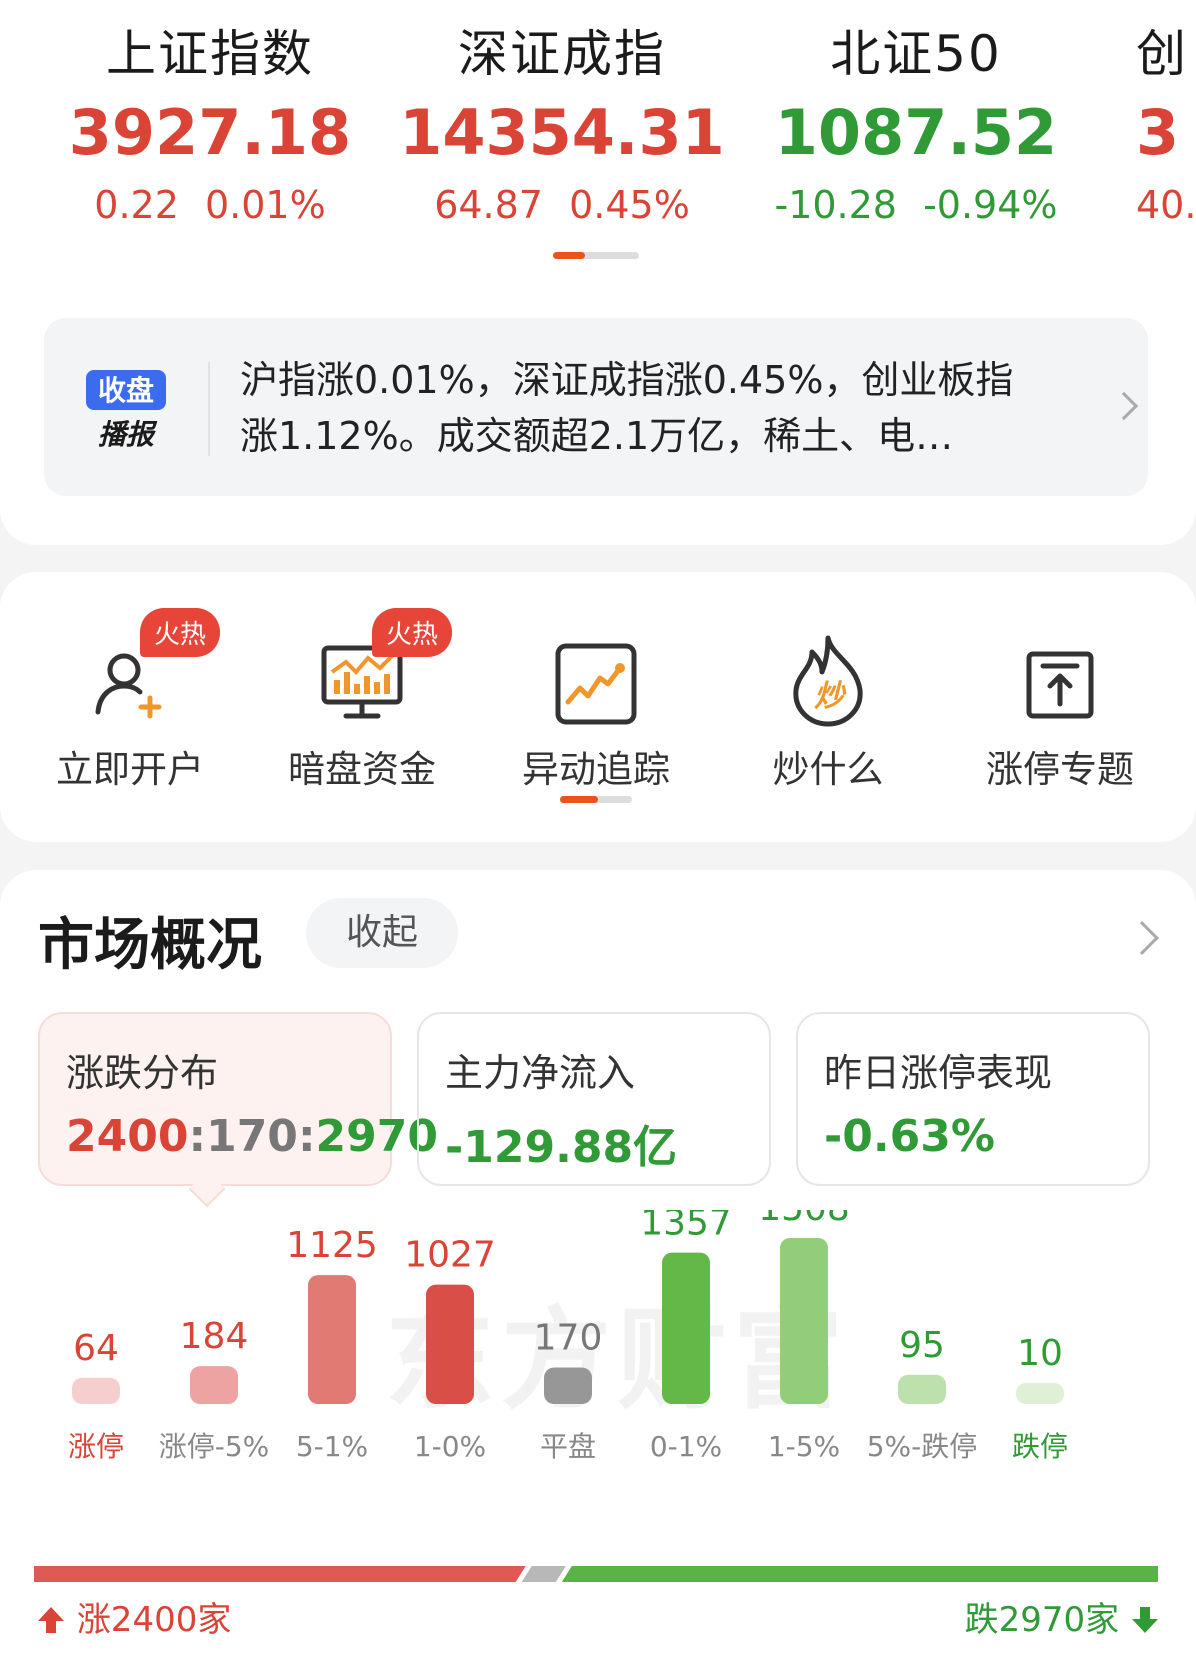 The width and height of the screenshot is (1196, 1663). Describe the element at coordinates (568, 1446) in the screenshot. I see `category-label: 平盘` at that location.